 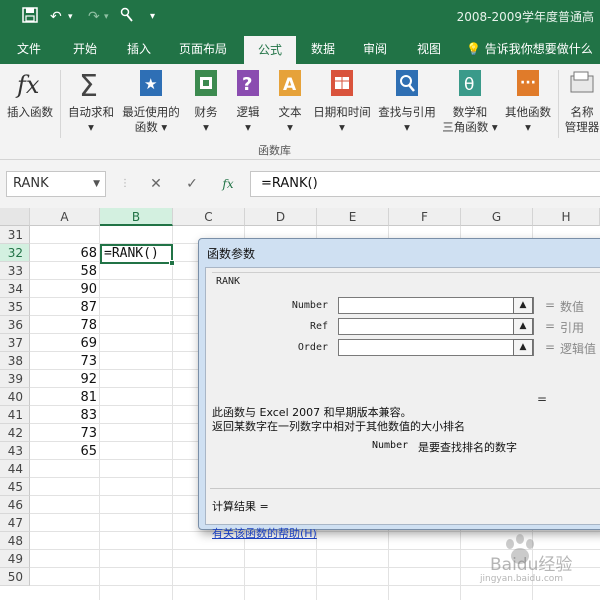 What do you see at coordinates (65, 253) in the screenshot?
I see `cell-a: 68` at bounding box center [65, 253].